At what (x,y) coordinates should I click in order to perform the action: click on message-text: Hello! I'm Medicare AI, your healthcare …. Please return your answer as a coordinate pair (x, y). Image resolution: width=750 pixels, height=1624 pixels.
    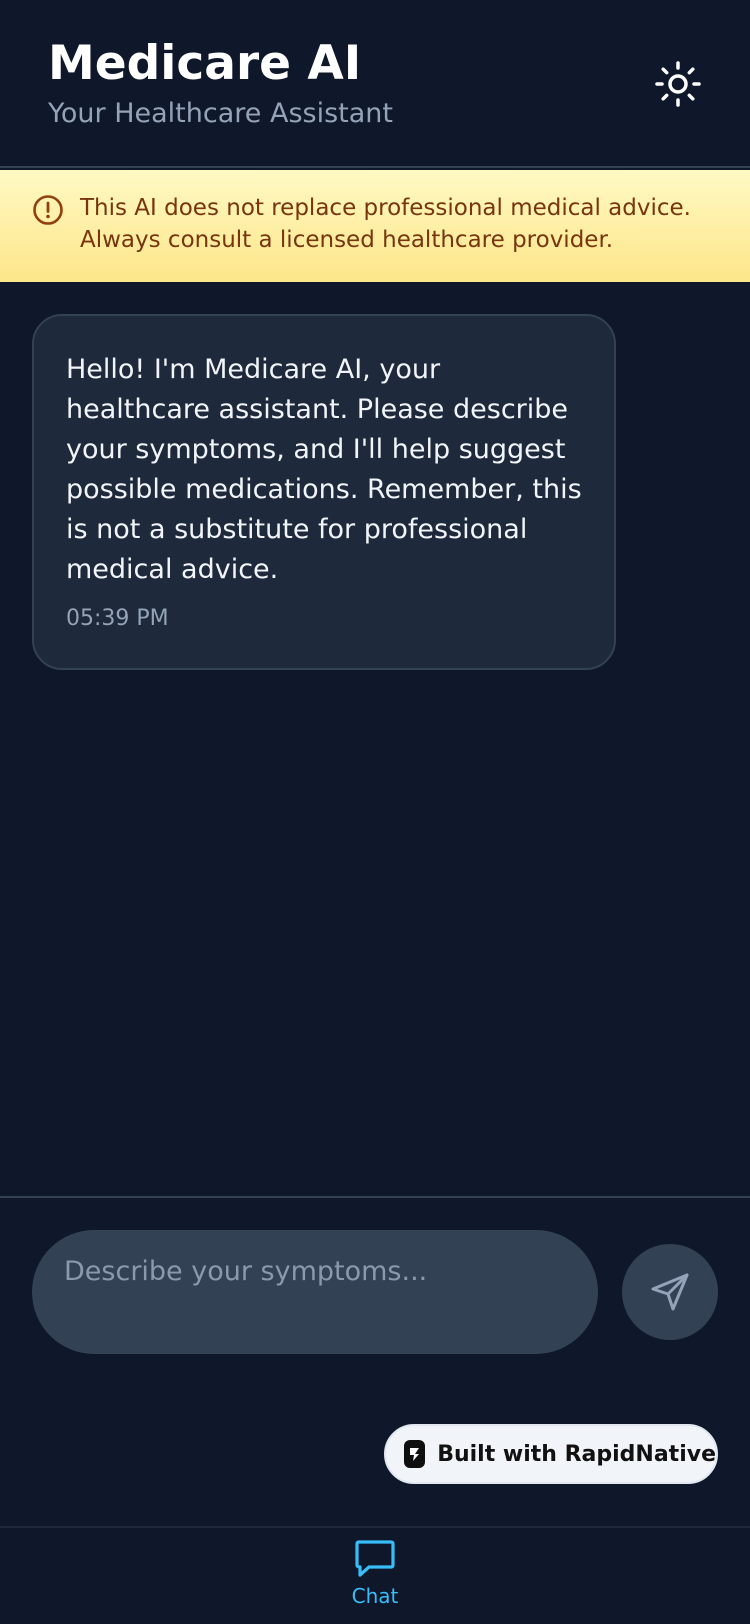
    Looking at the image, I should click on (324, 469).